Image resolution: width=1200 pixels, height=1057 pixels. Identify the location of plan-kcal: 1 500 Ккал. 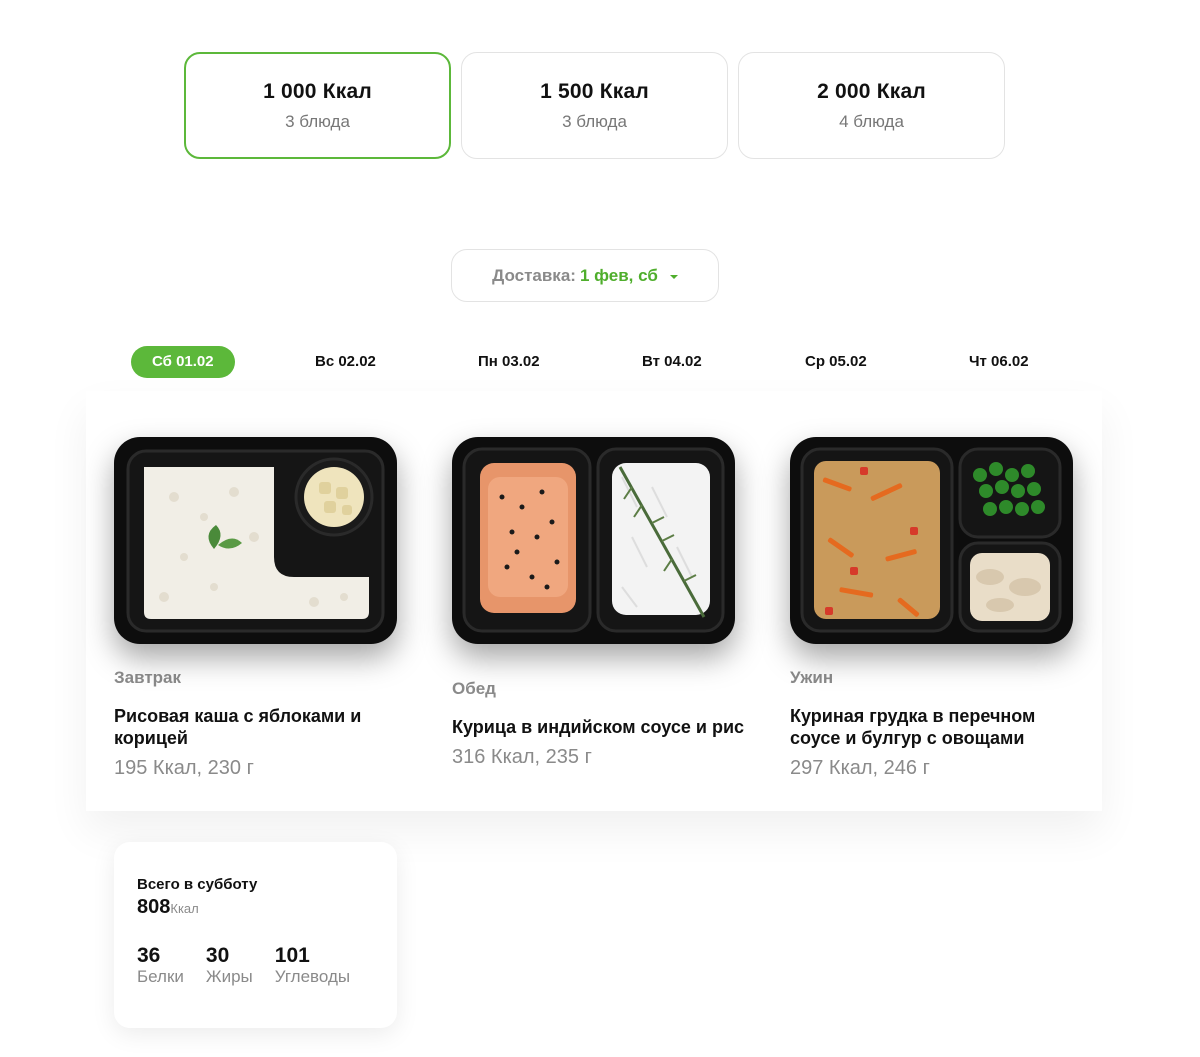
(594, 91).